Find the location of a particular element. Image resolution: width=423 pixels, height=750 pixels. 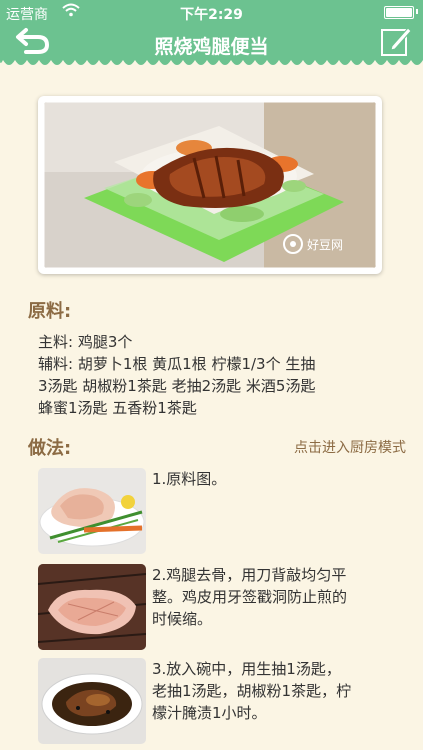

aux-ingredients-line: 蜂蜜1汤匙 五香粉1茶匙 is located at coordinates (117, 408).